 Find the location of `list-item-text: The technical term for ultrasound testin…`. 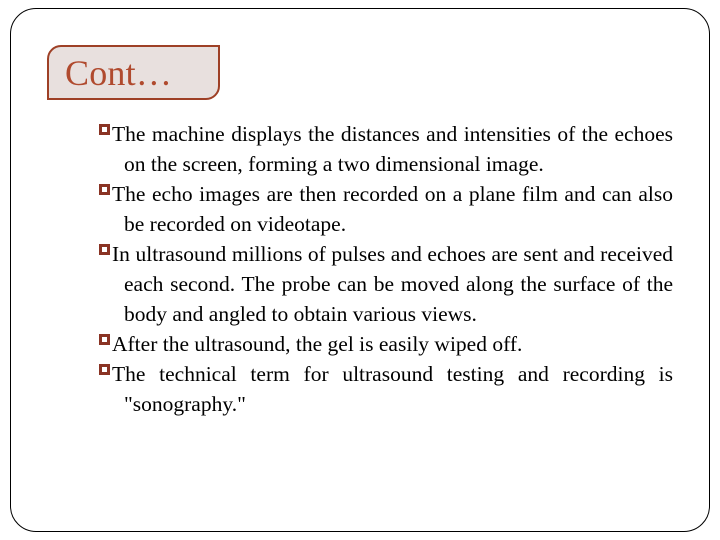

list-item-text: The technical term for ultrasound testin… is located at coordinates (392, 389).